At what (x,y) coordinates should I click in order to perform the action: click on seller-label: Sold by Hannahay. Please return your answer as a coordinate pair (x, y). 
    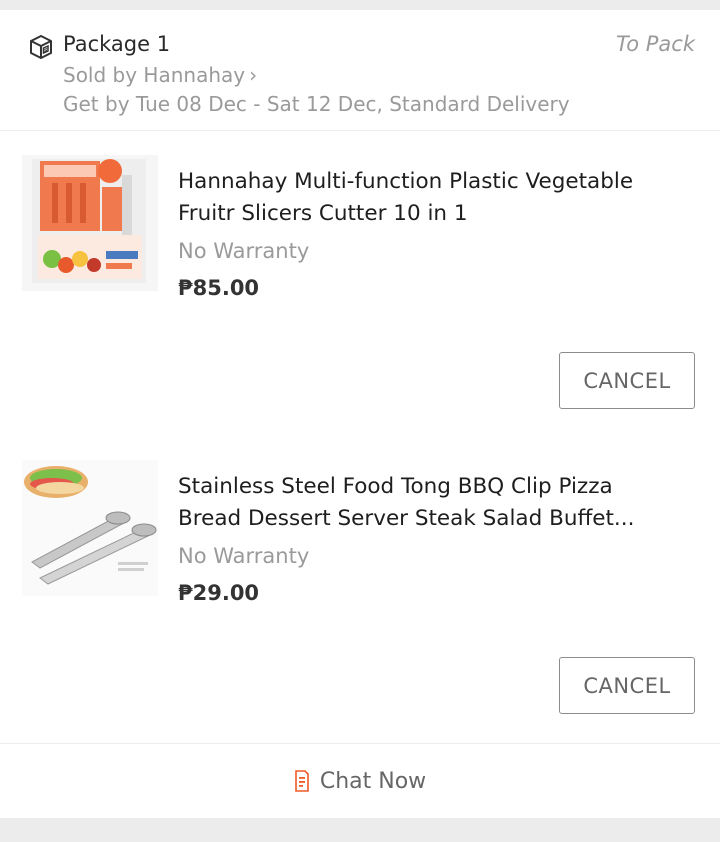
    Looking at the image, I should click on (154, 75).